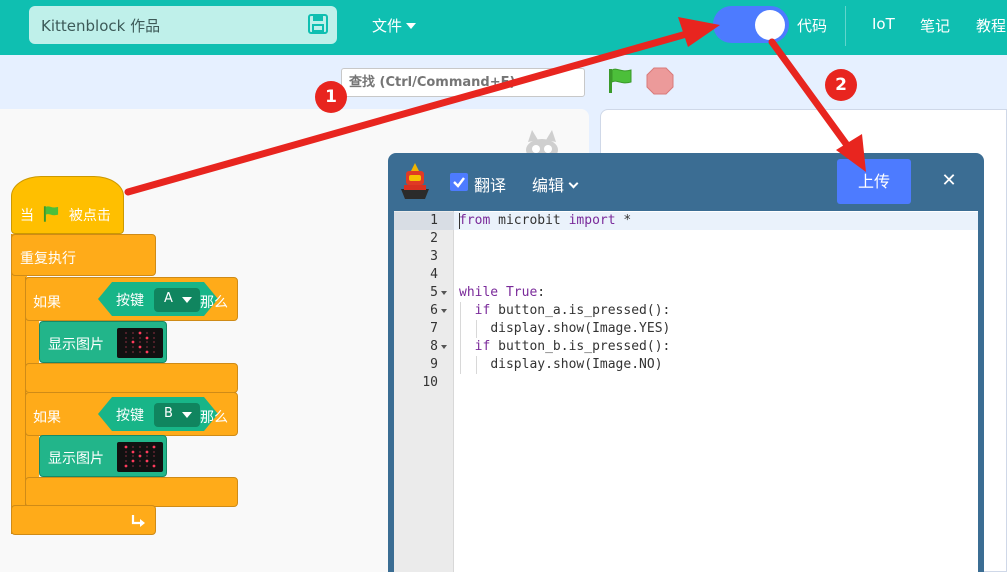 This screenshot has width=1007, height=572. I want to click on line-number: 6, so click(434, 310).